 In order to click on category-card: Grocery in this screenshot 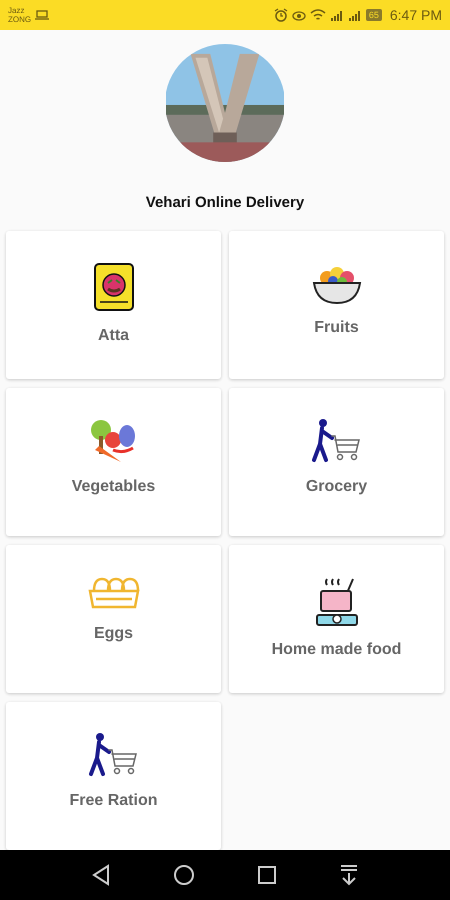, I will do `click(336, 462)`.